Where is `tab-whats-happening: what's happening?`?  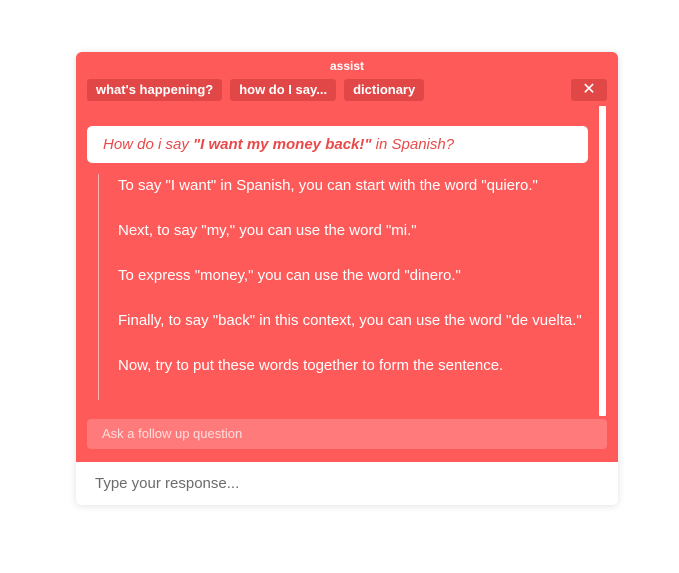 tab-whats-happening: what's happening? is located at coordinates (155, 90).